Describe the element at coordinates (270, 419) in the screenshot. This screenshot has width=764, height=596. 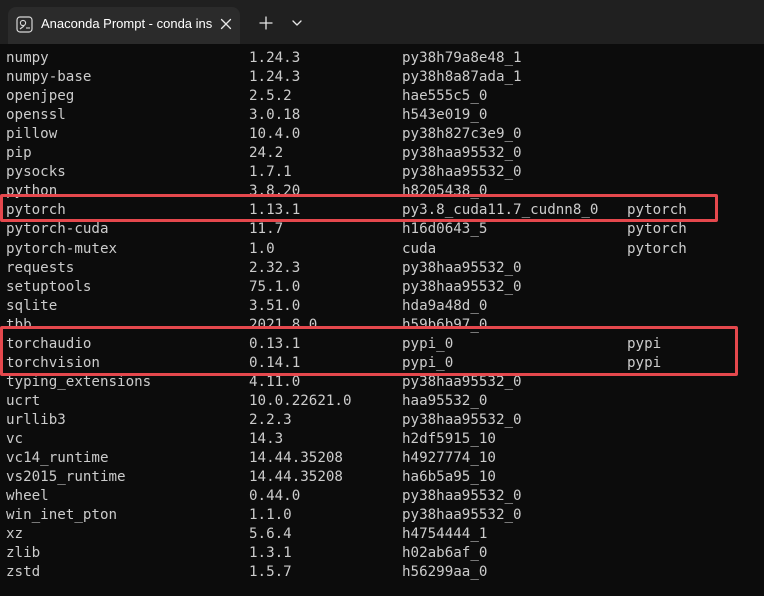
I see `package-version: 2.2.3` at that location.